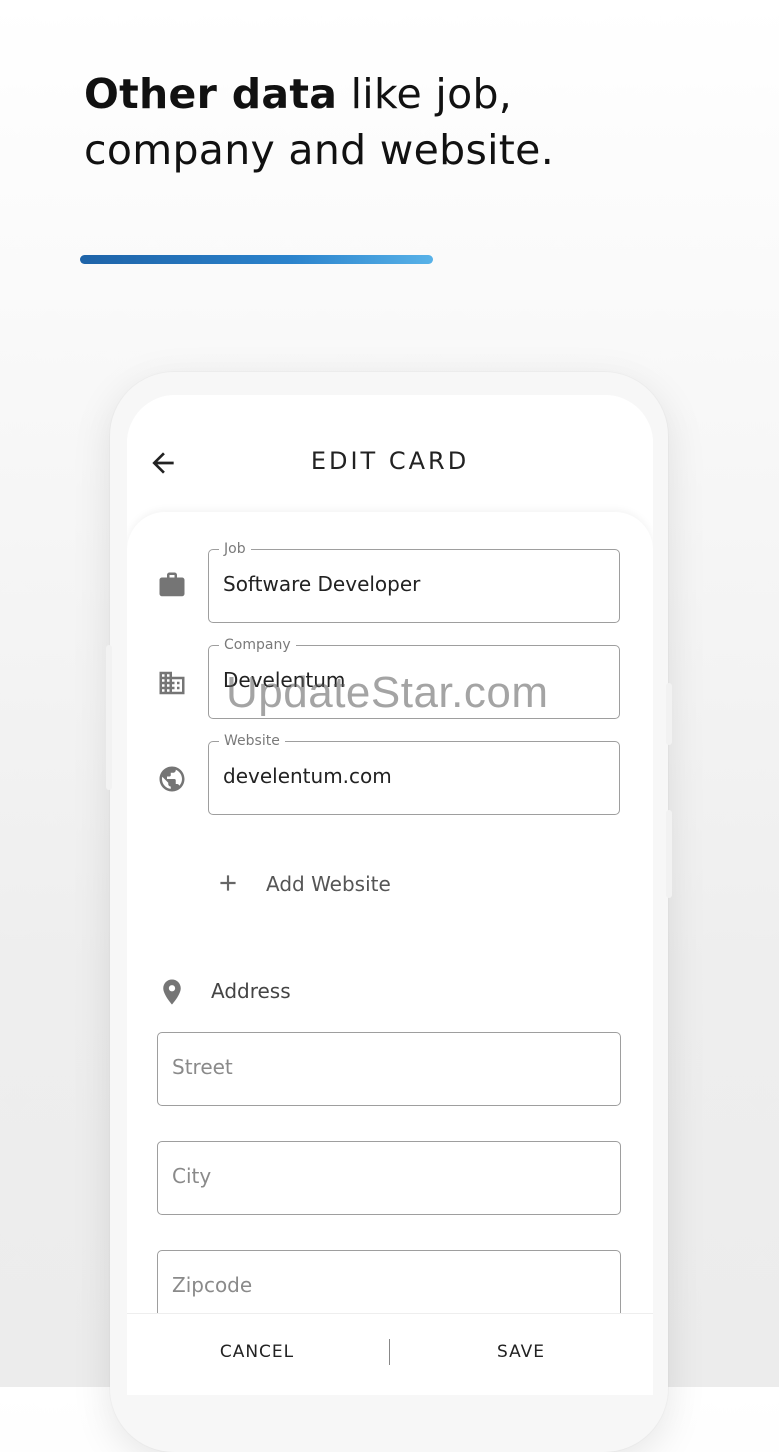  Describe the element at coordinates (256, 259) in the screenshot. I see `accent-bar` at that location.